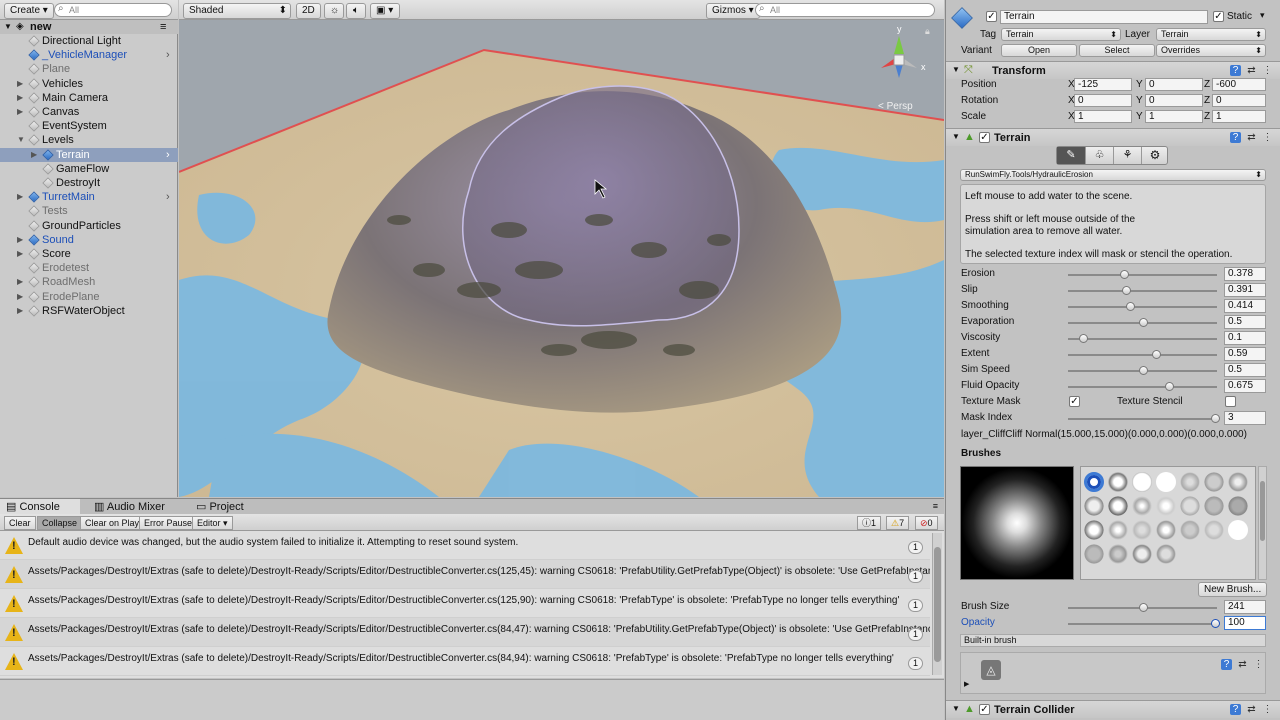 This screenshot has height=720, width=1280. What do you see at coordinates (1113, 137) in the screenshot?
I see `terrain-header: ▼ ▲ ✓ Terrain ? ⇄ ⋮` at bounding box center [1113, 137].